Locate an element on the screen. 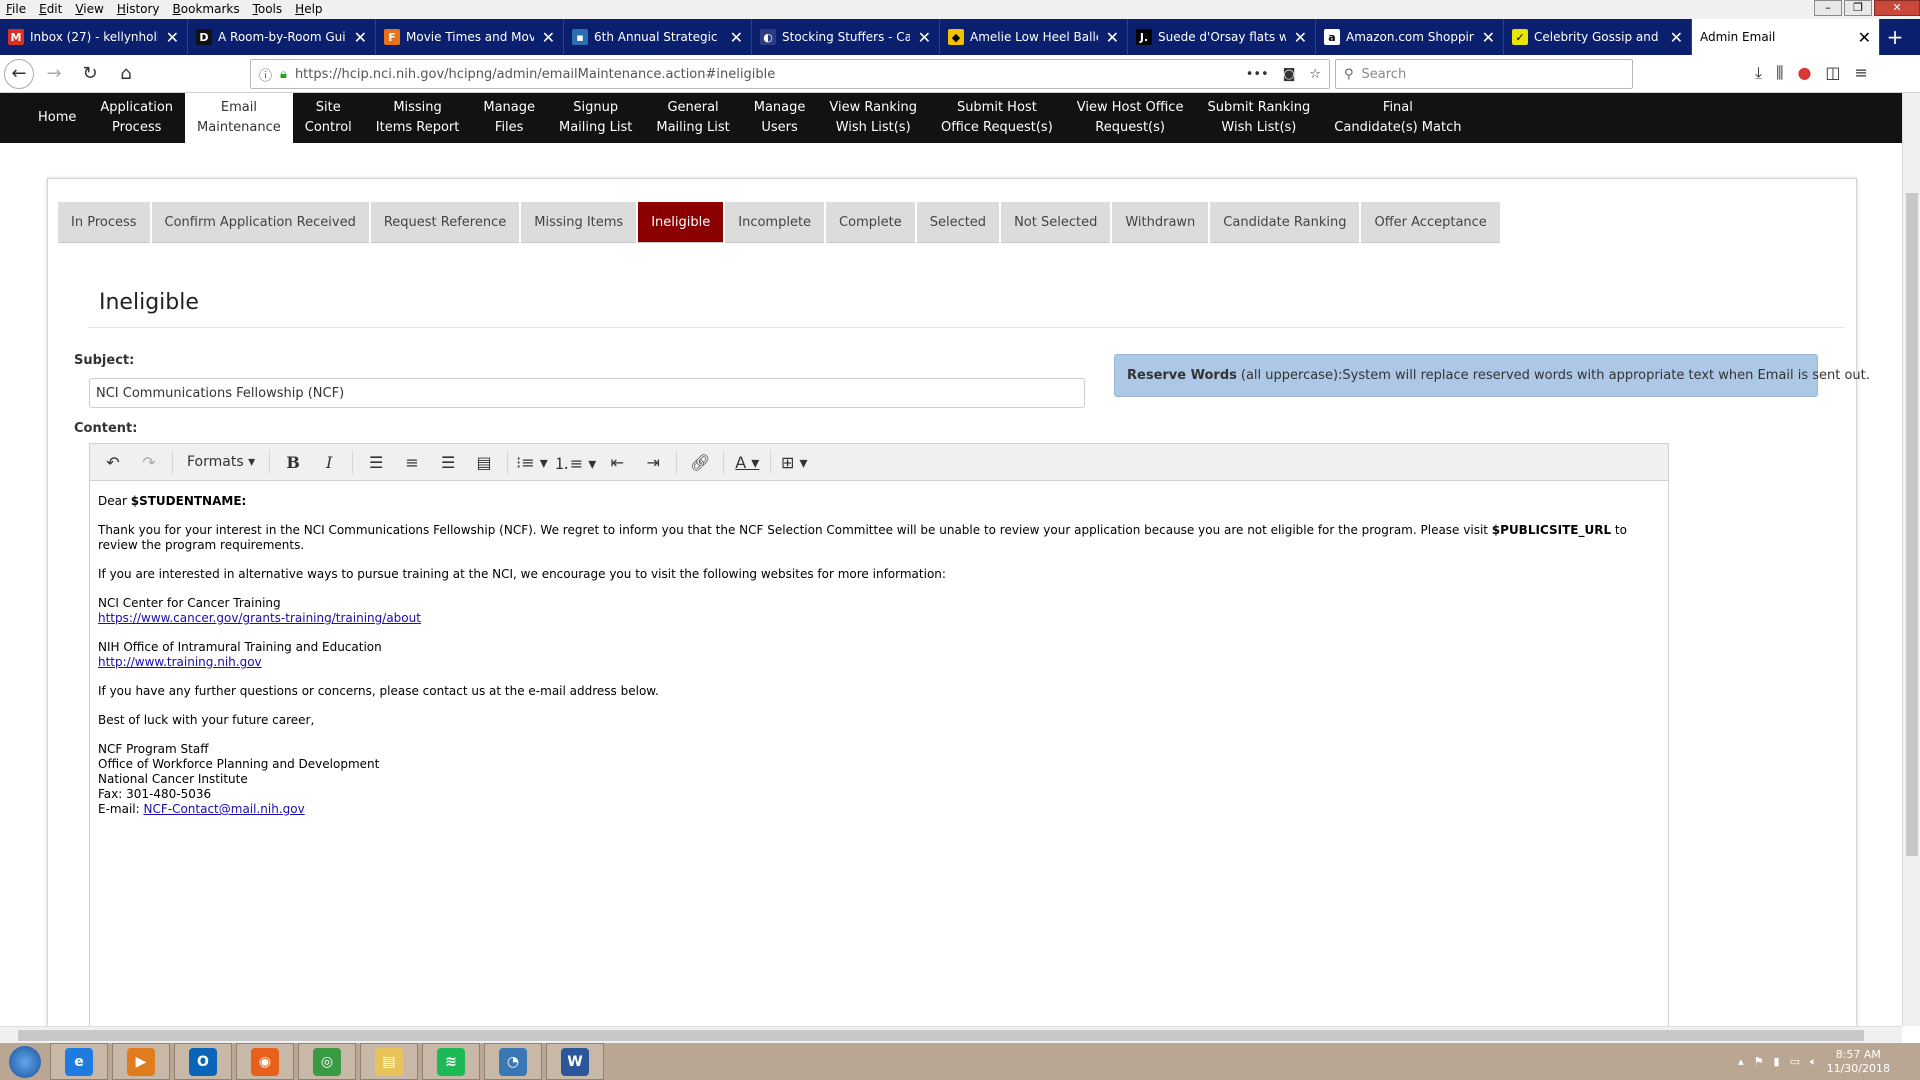  tab-incomplete: Incomplete is located at coordinates (775, 222).